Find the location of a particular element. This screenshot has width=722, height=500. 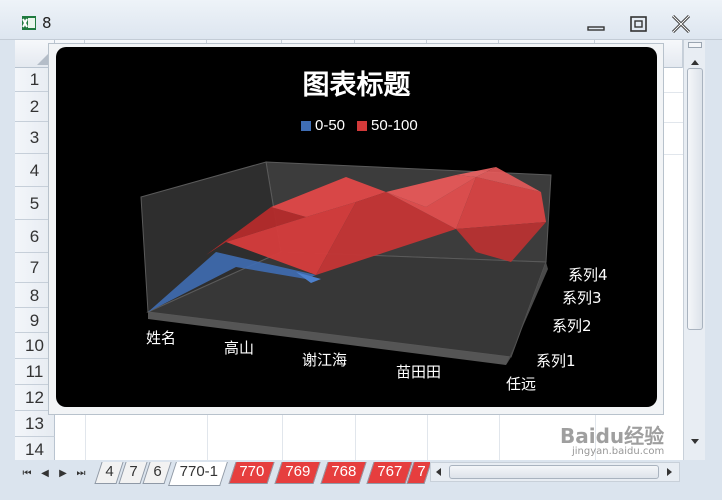

depth-axis-tick-label: 系列2 is located at coordinates (572, 326).